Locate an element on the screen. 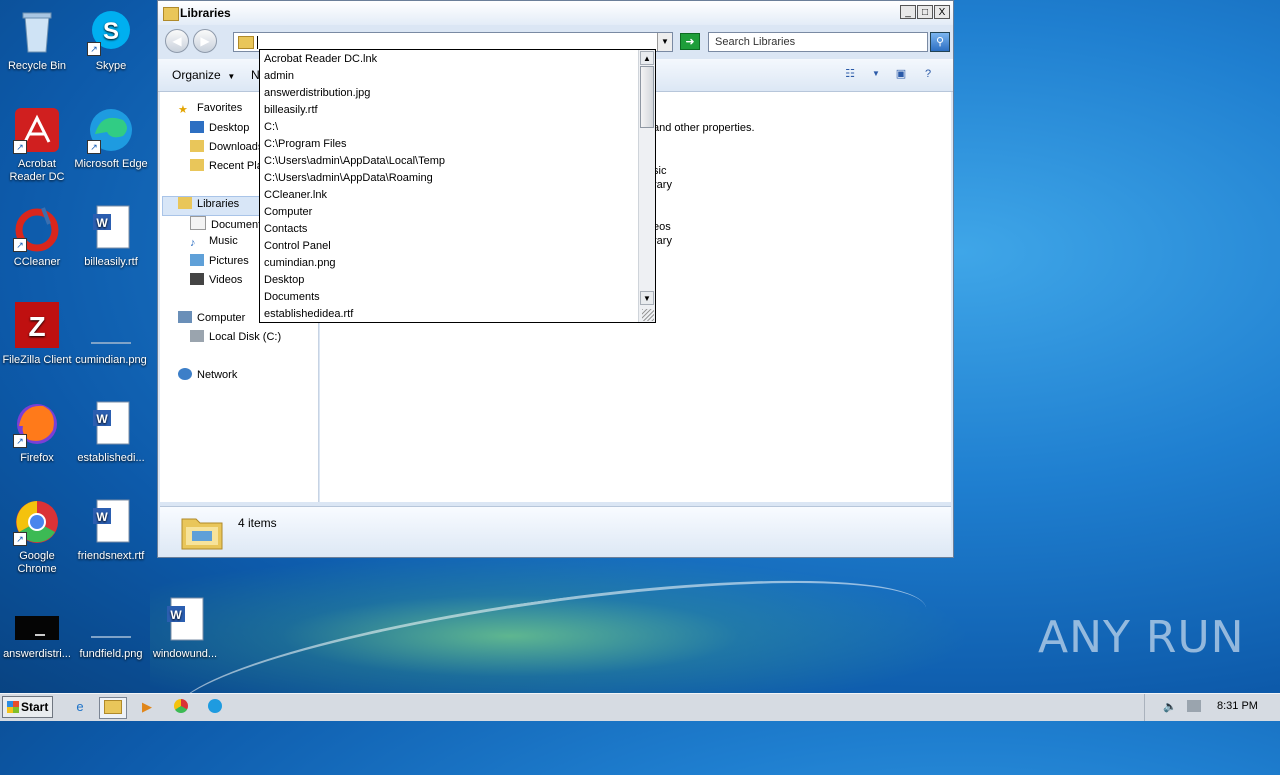  details-pane: 4 items is located at coordinates (555, 531).